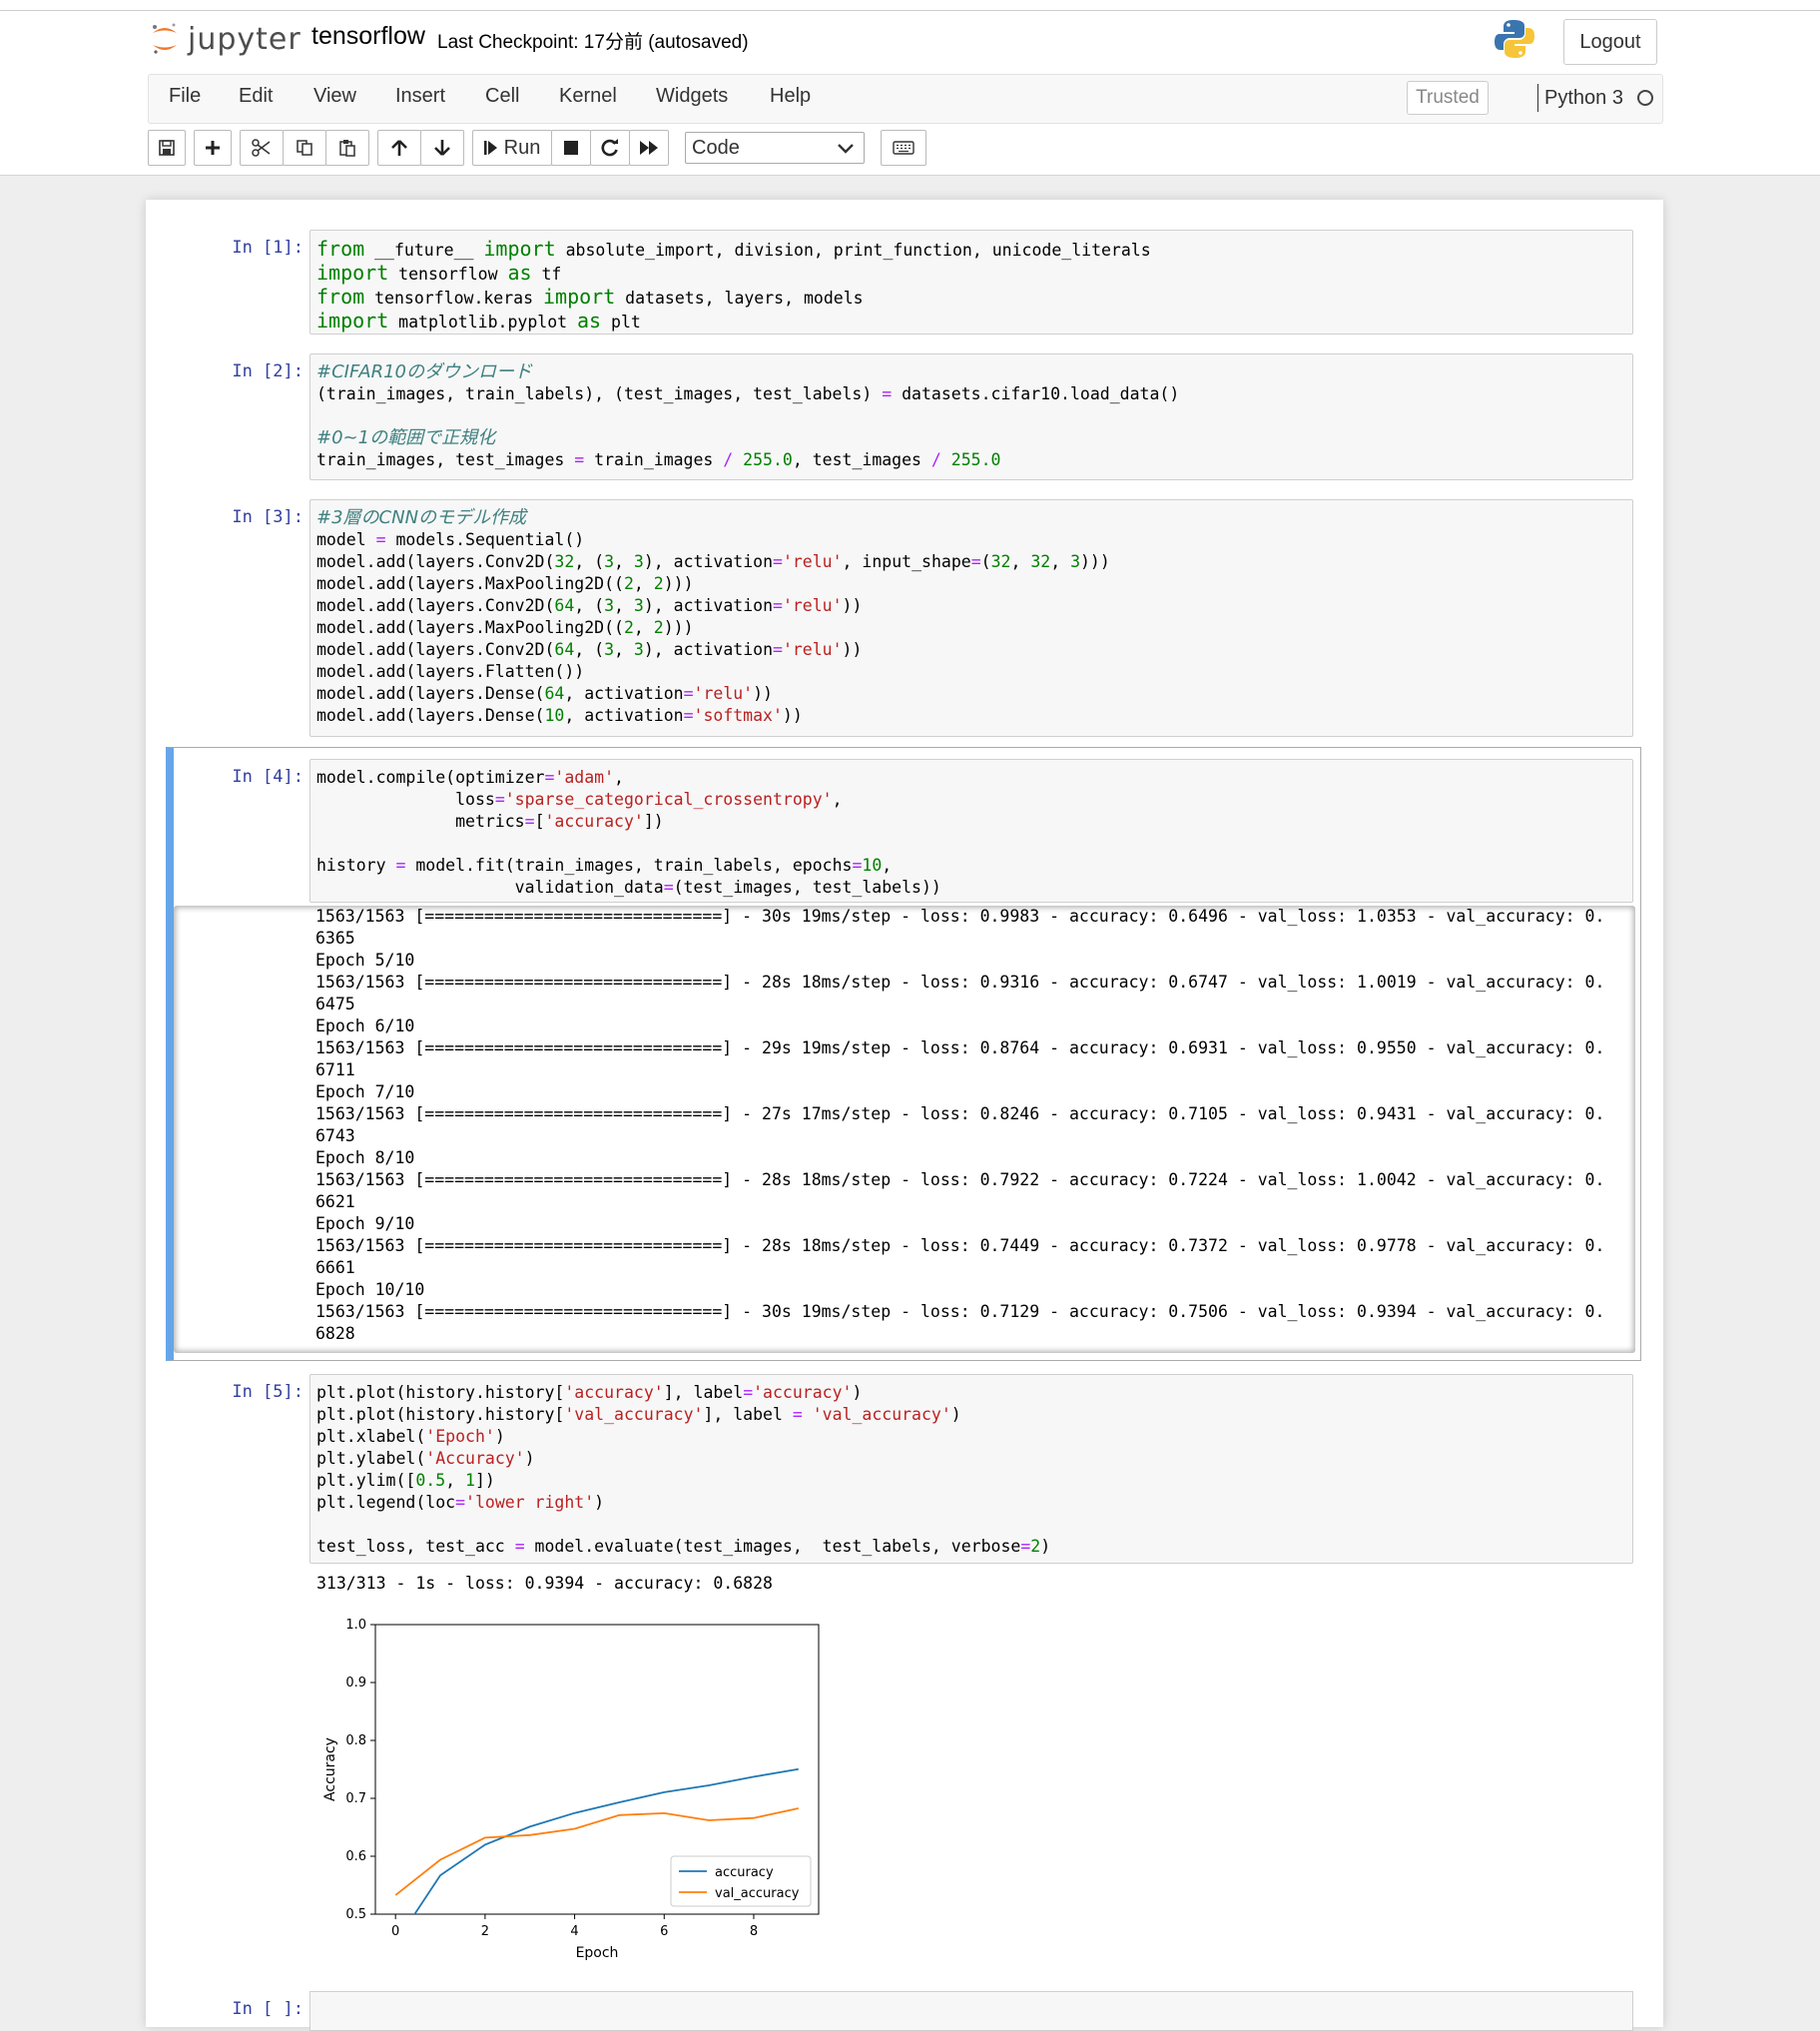  Describe the element at coordinates (355, 1741) in the screenshot. I see `y-tick-label: 0.8` at that location.